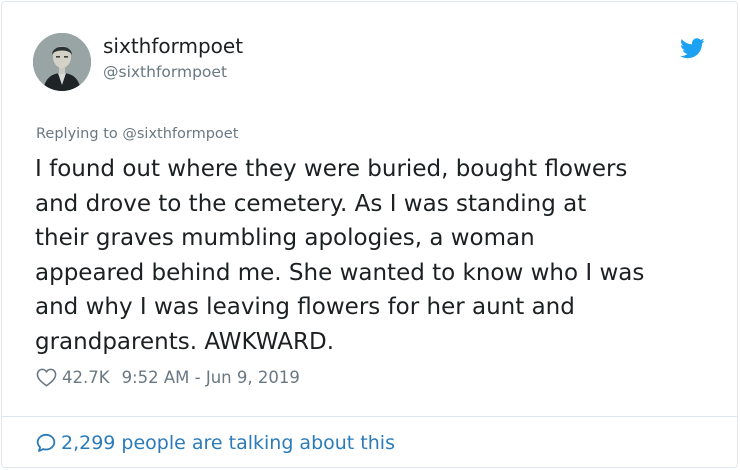  What do you see at coordinates (369, 416) in the screenshot?
I see `divider` at bounding box center [369, 416].